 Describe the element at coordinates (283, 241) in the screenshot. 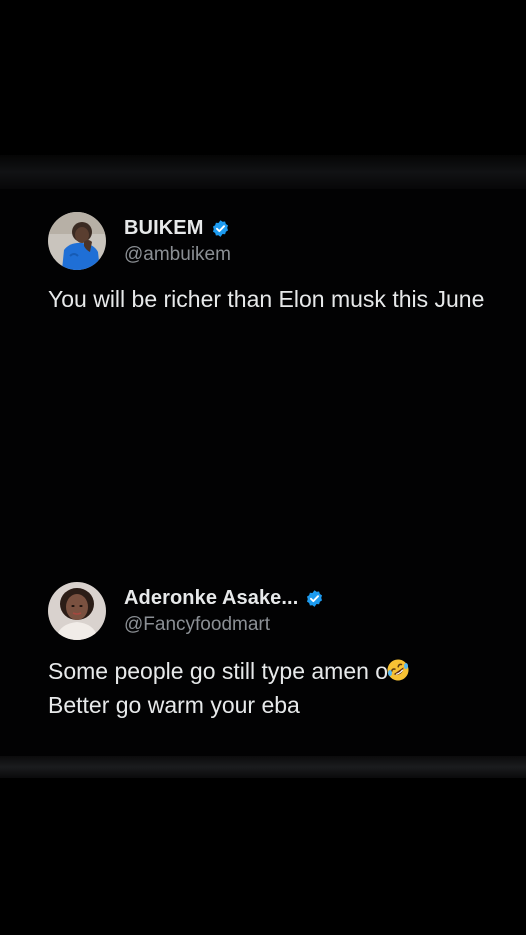

I see `tweet-header: BUIKEM @ambuikem` at that location.